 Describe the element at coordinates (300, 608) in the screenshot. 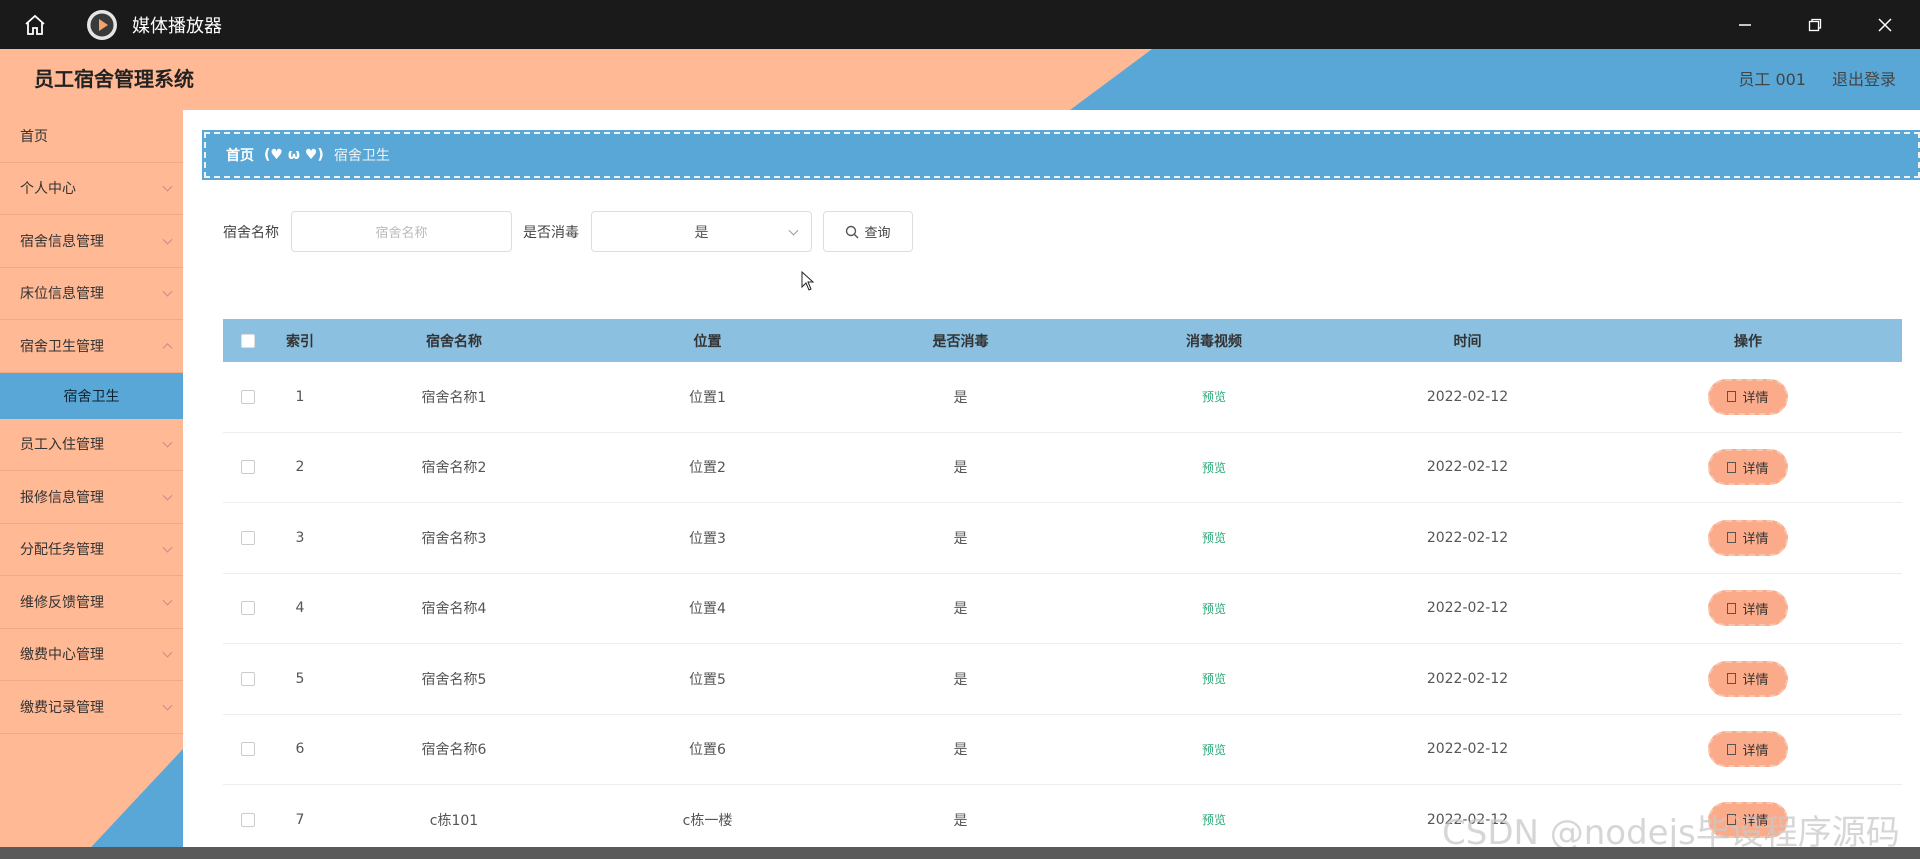

I see `cell-index: 4` at that location.